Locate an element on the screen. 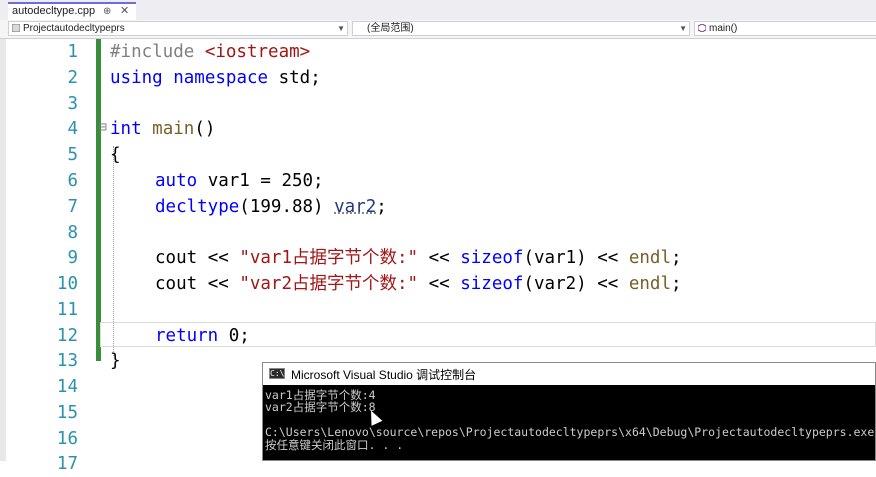 This screenshot has height=477, width=876. keyword: int is located at coordinates (126, 129).